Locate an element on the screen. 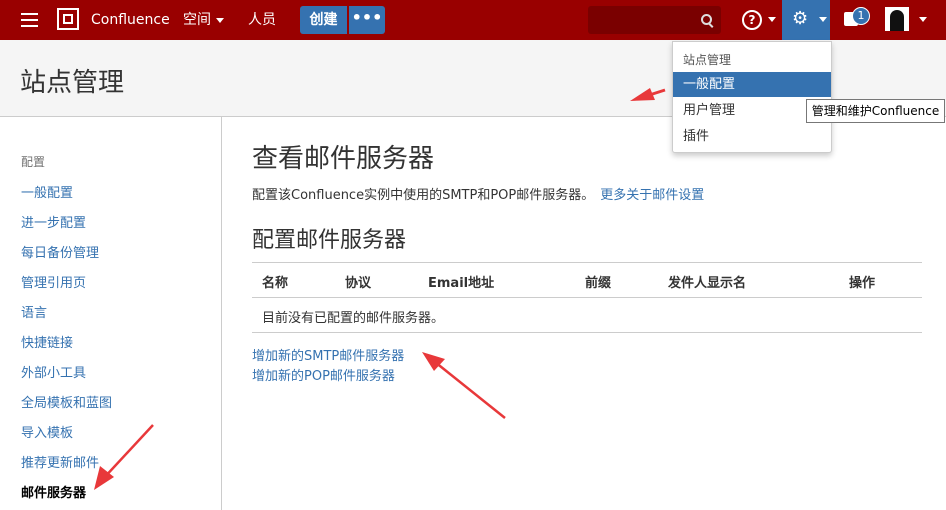 This screenshot has width=946, height=510. table-row: 目前没有已配置的邮件服务器。 is located at coordinates (587, 315).